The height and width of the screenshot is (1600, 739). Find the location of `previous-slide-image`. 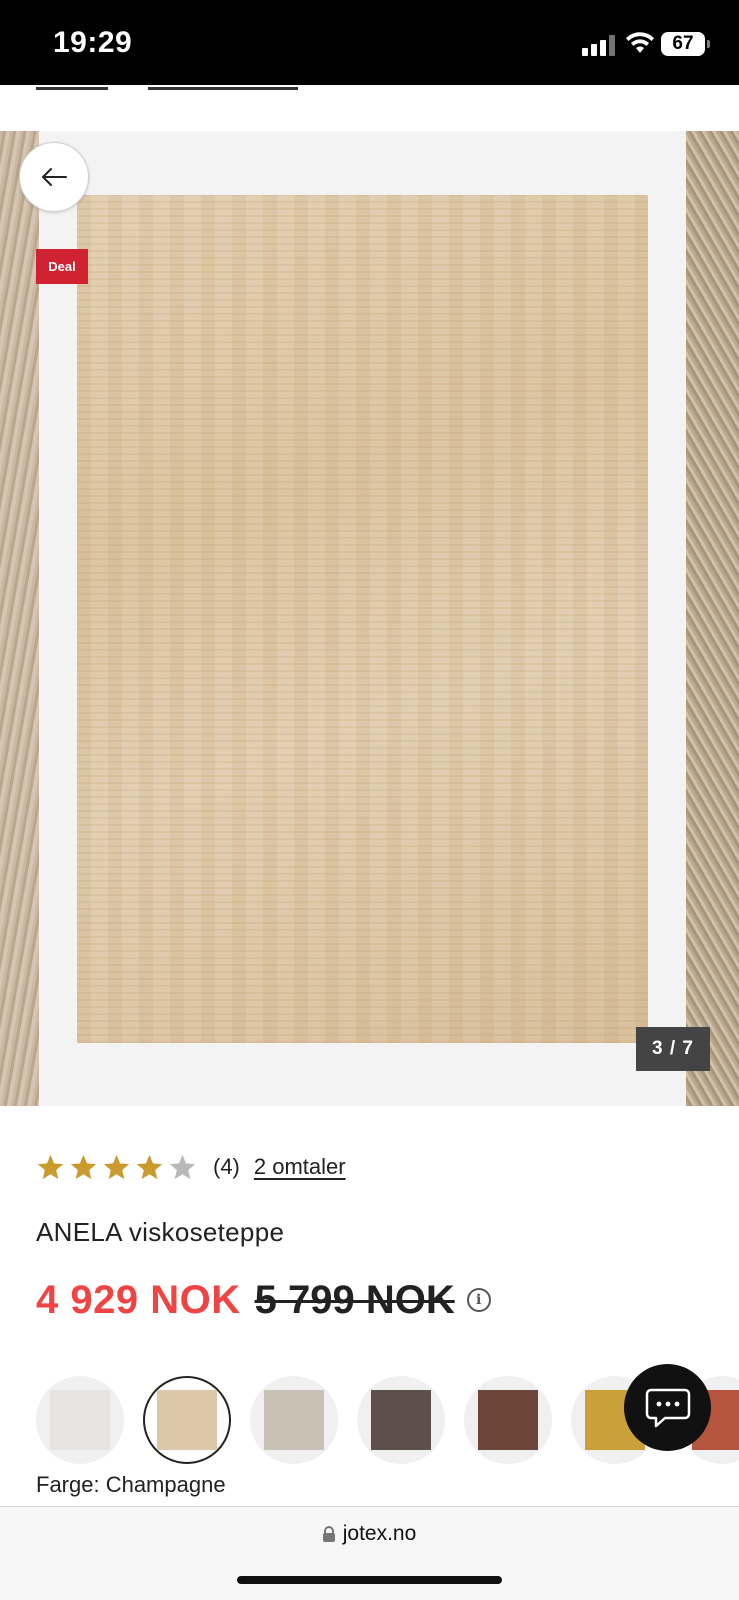

previous-slide-image is located at coordinates (19, 618).